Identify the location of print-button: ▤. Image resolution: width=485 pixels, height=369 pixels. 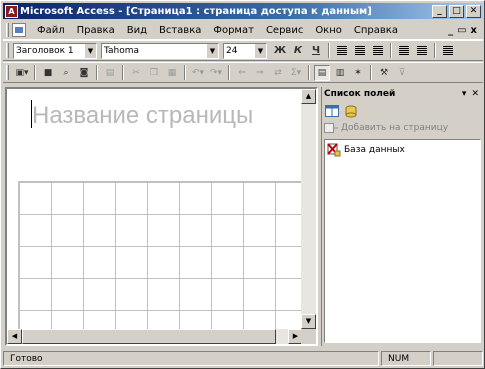
(110, 73).